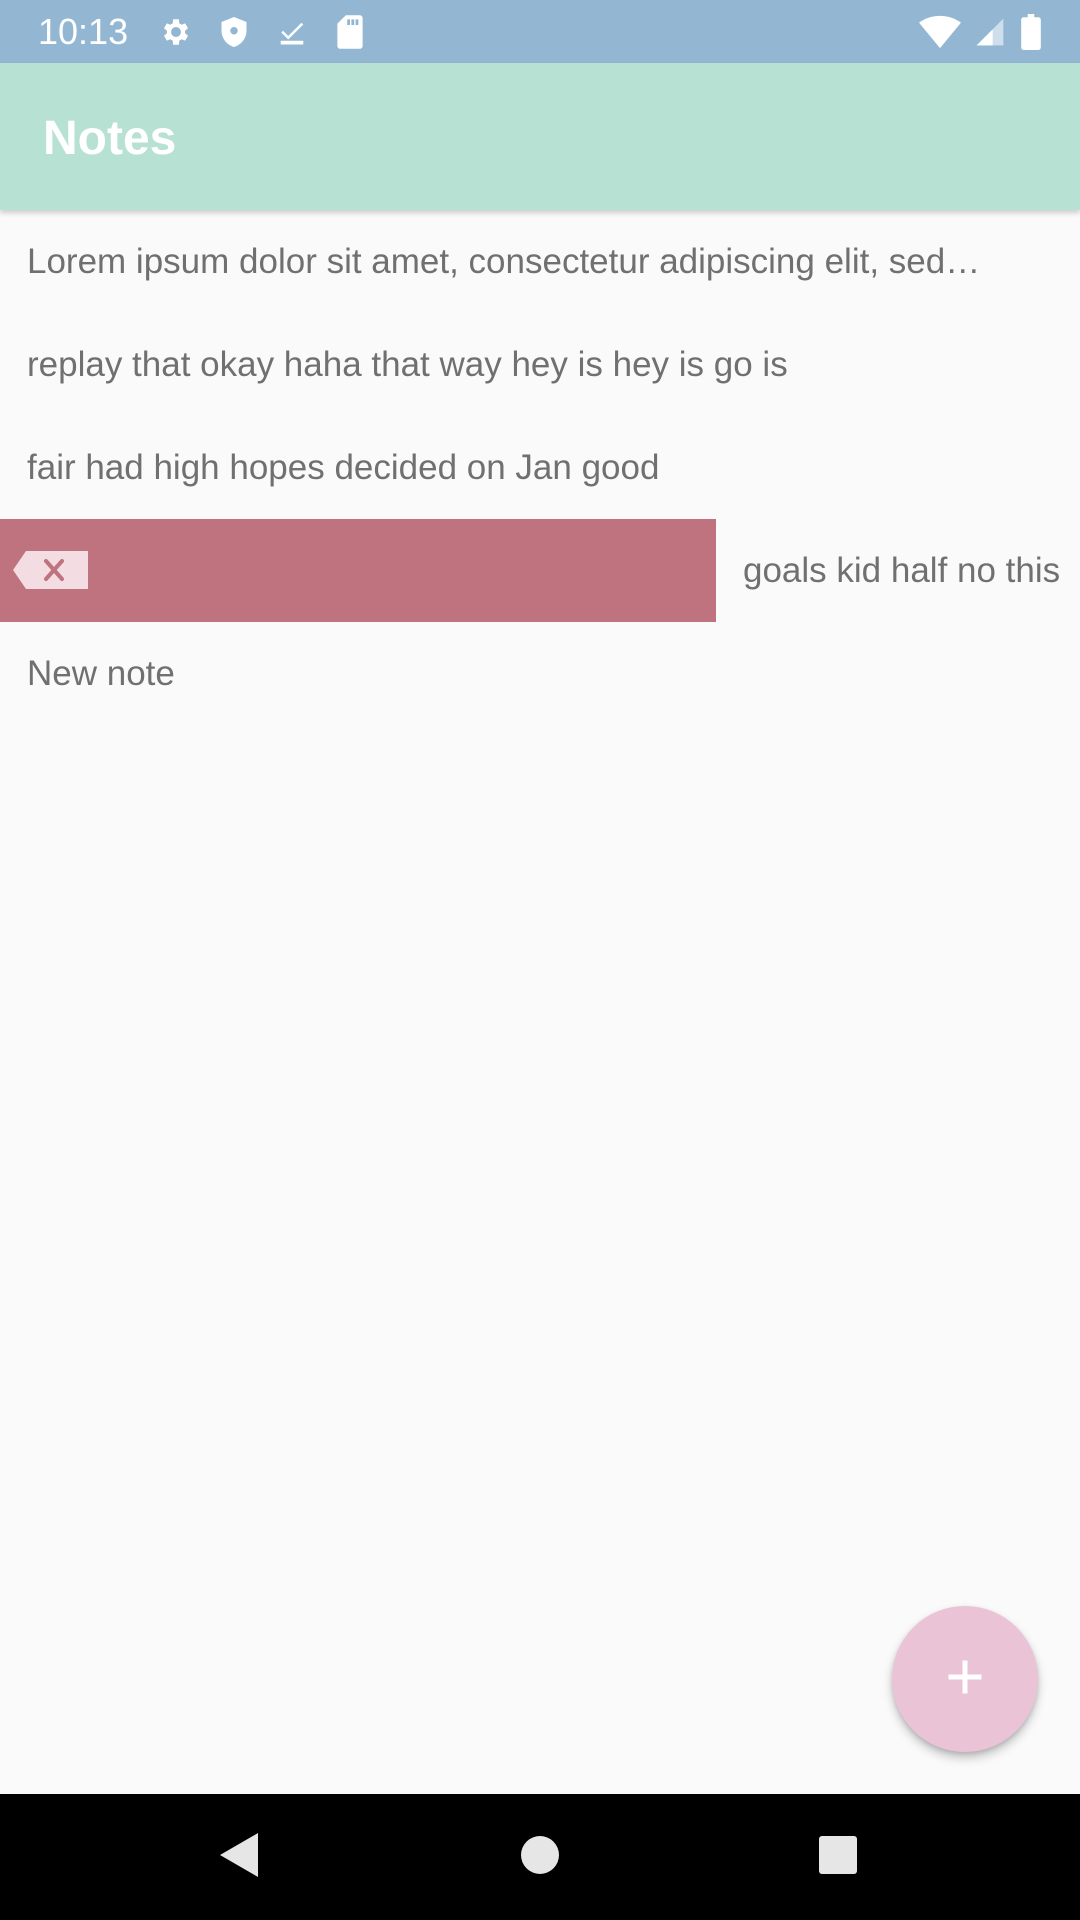  I want to click on home-icon, so click(540, 1857).